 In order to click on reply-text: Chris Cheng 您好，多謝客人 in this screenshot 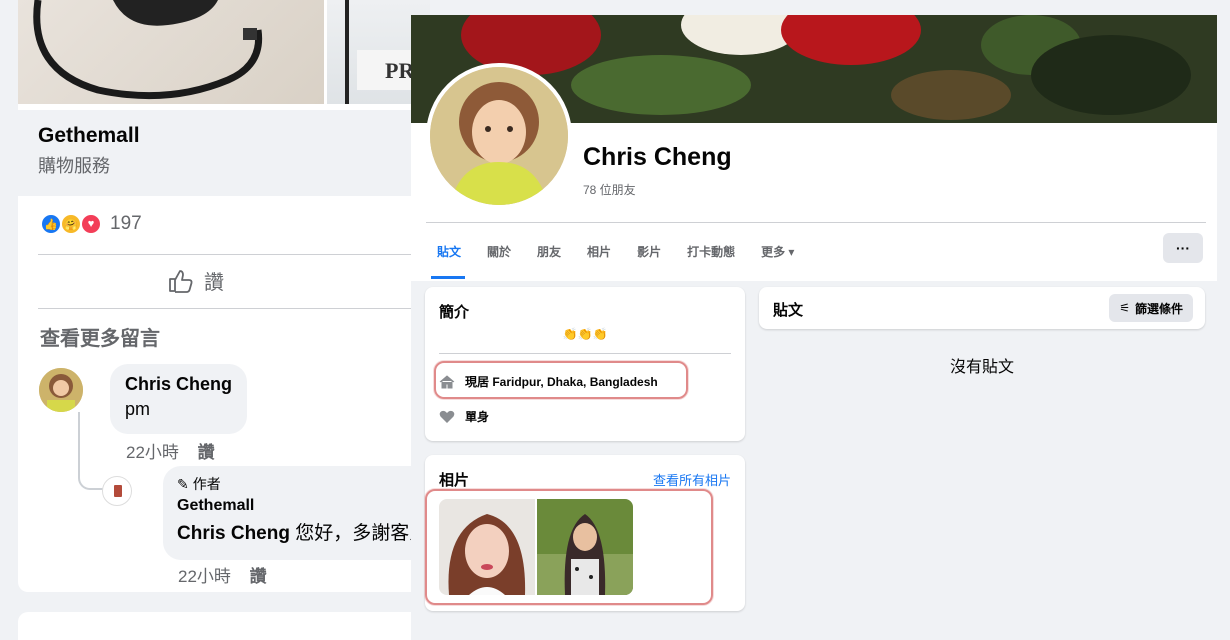, I will do `click(303, 533)`.